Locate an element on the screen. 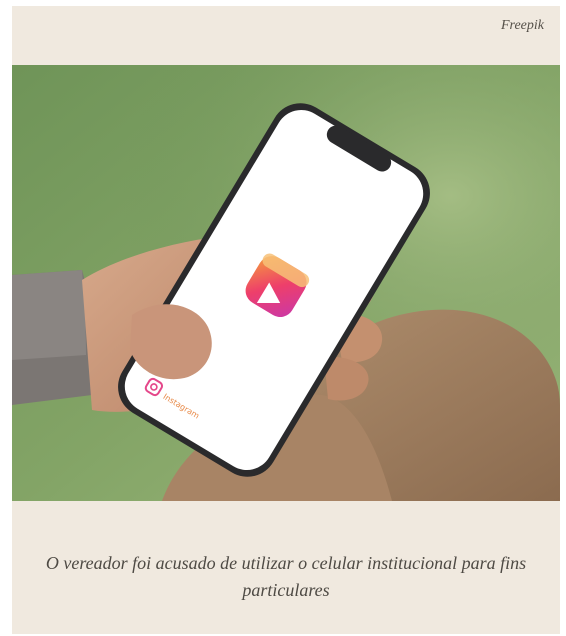 The width and height of the screenshot is (566, 636). photo-credit: Freepik is located at coordinates (522, 25).